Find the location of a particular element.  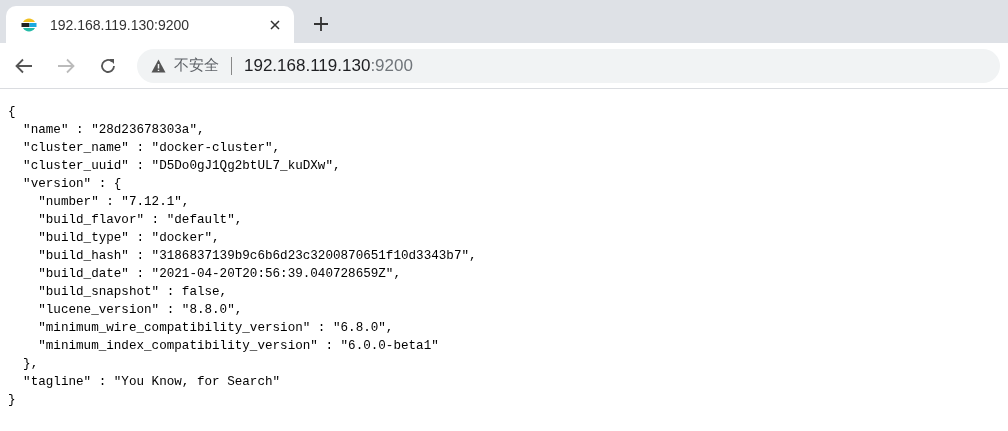

json-line: "number" : "7.12.1", is located at coordinates (113, 202).